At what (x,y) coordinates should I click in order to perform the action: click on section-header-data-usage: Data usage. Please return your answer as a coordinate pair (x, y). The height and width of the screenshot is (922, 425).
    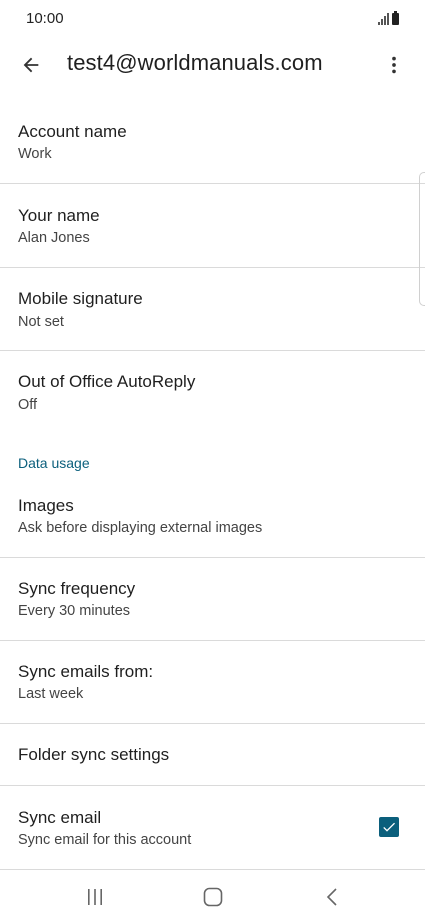
    Looking at the image, I should click on (54, 463).